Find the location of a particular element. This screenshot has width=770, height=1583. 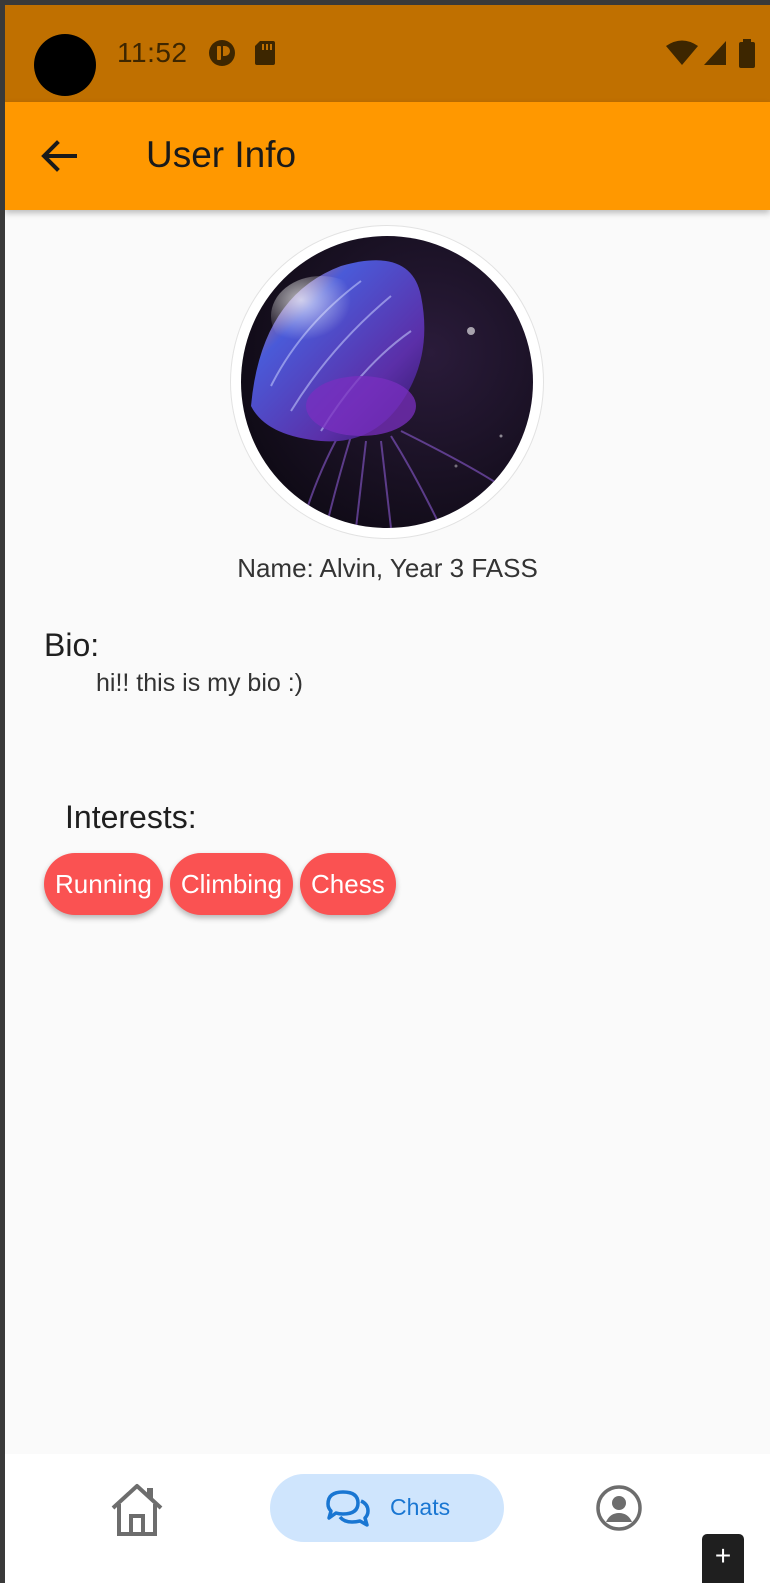

interest-chips: Running Climbing Chess is located at coordinates (220, 884).